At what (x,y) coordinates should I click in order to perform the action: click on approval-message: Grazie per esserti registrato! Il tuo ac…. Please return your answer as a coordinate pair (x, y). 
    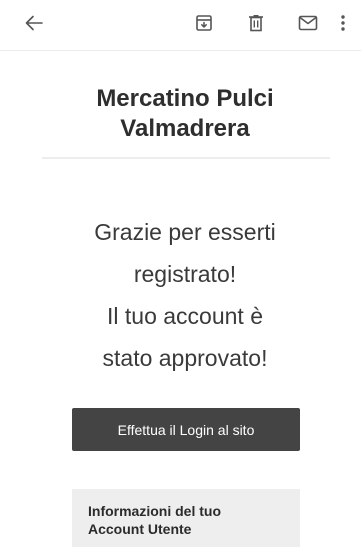
    Looking at the image, I should click on (185, 295).